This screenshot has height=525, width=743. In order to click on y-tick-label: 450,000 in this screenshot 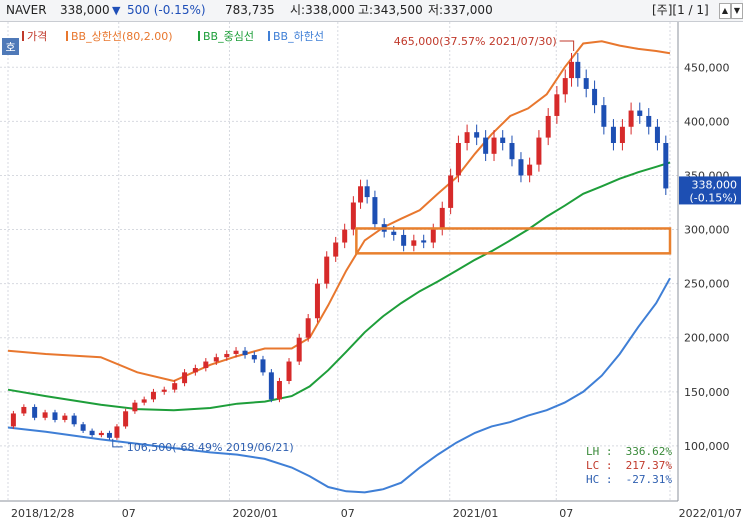, I will do `click(707, 67)`.